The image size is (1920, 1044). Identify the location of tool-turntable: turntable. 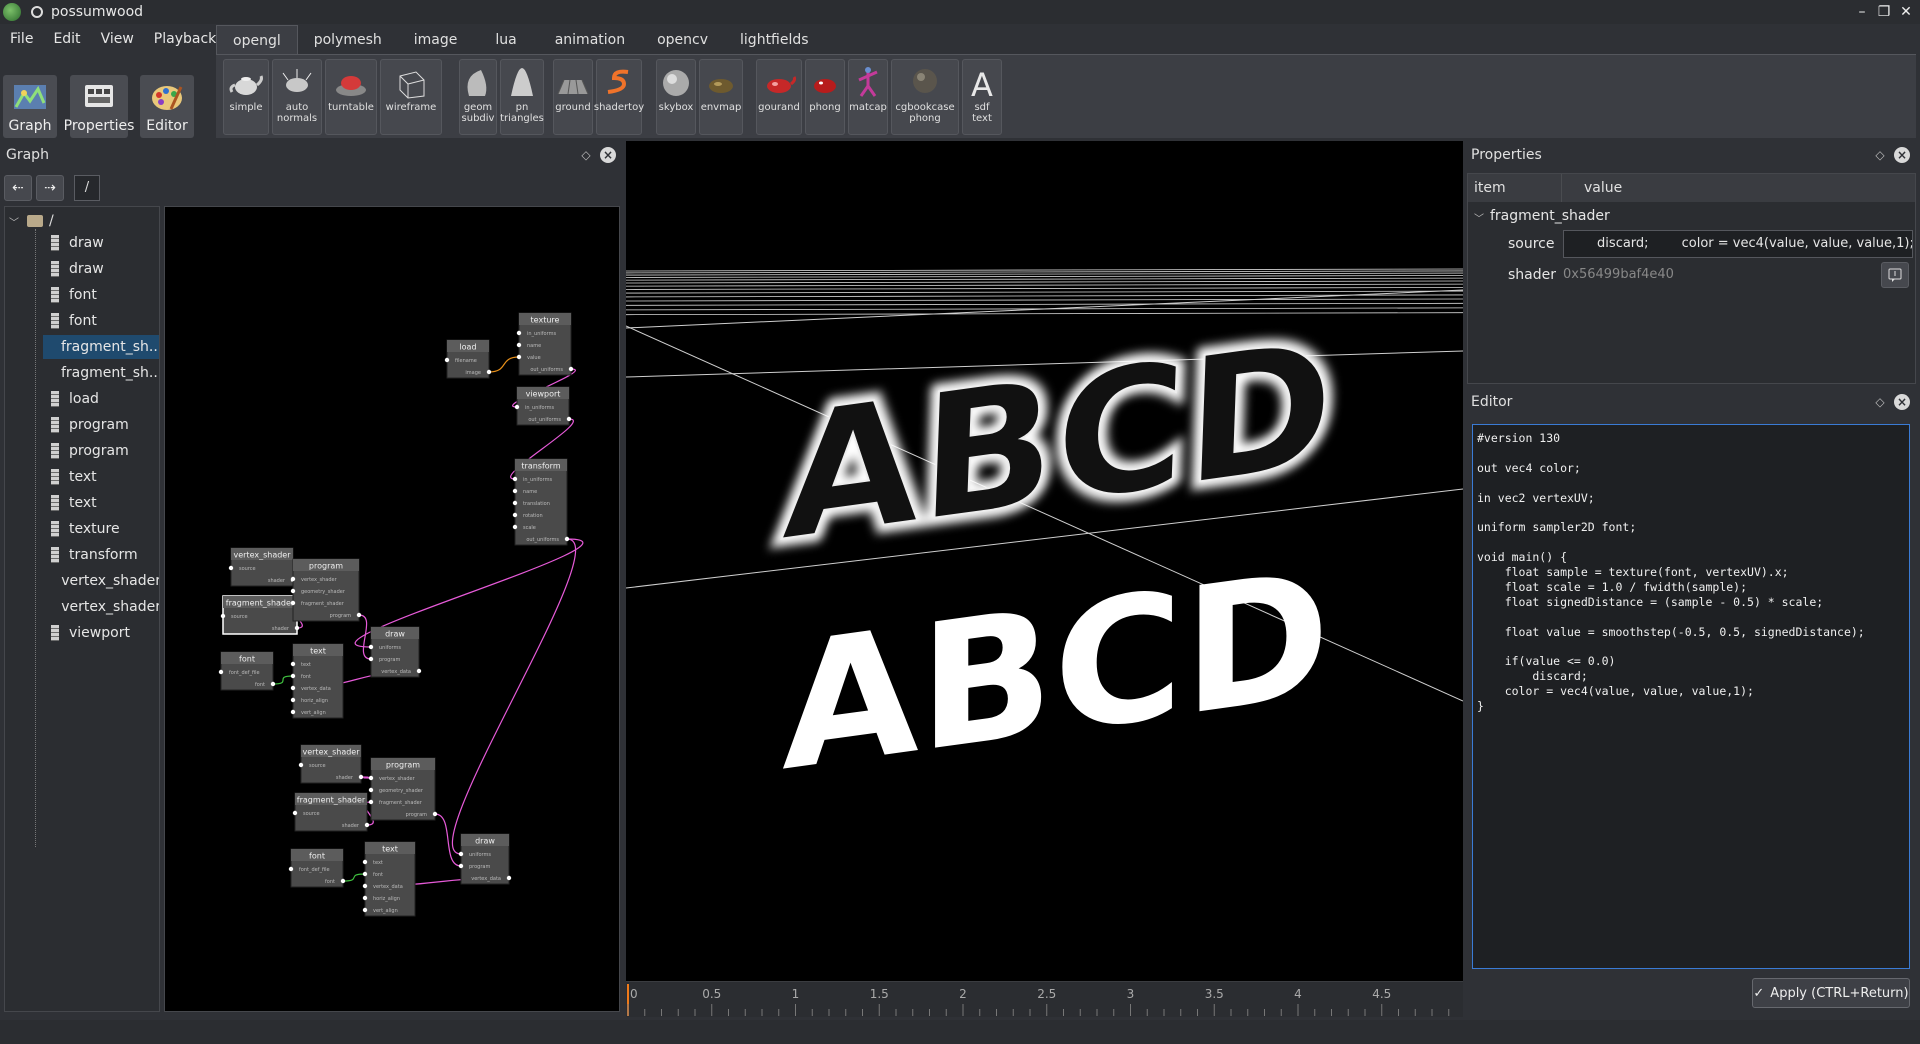
(351, 97).